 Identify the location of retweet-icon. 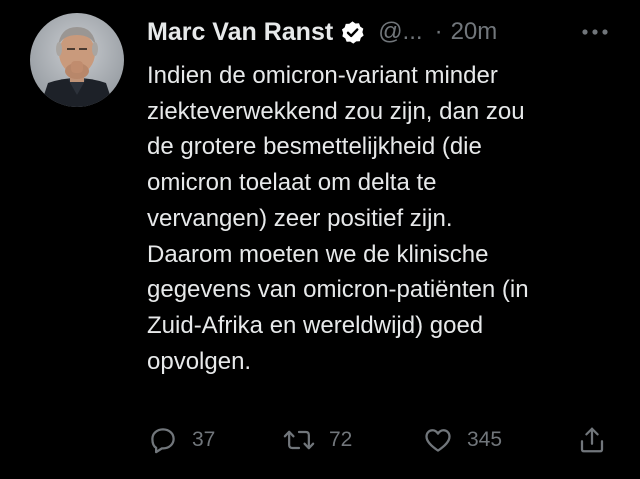
(299, 440).